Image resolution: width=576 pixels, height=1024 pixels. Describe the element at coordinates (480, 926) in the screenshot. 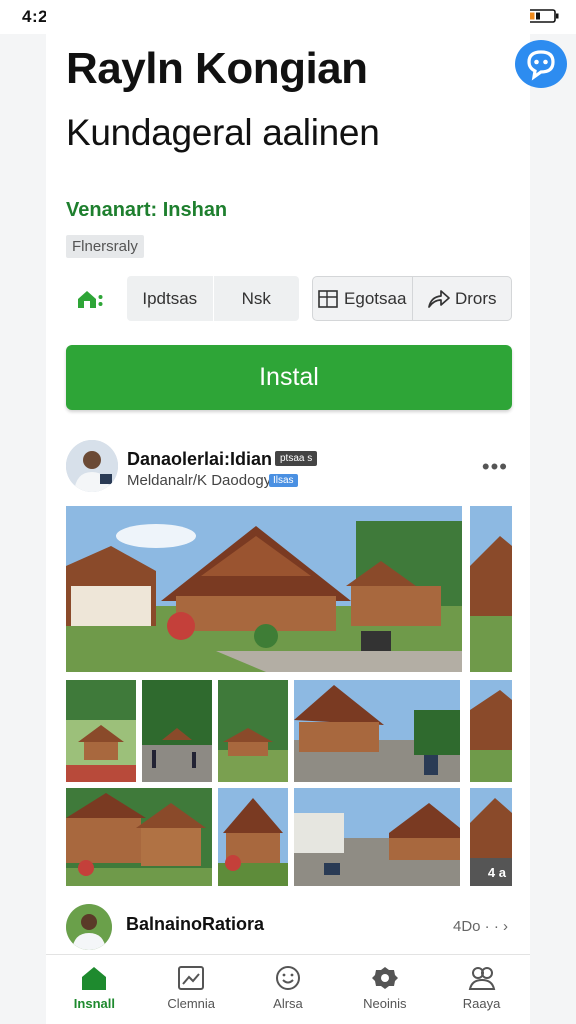

I see `post-2-count: 4Do · · ›` at that location.